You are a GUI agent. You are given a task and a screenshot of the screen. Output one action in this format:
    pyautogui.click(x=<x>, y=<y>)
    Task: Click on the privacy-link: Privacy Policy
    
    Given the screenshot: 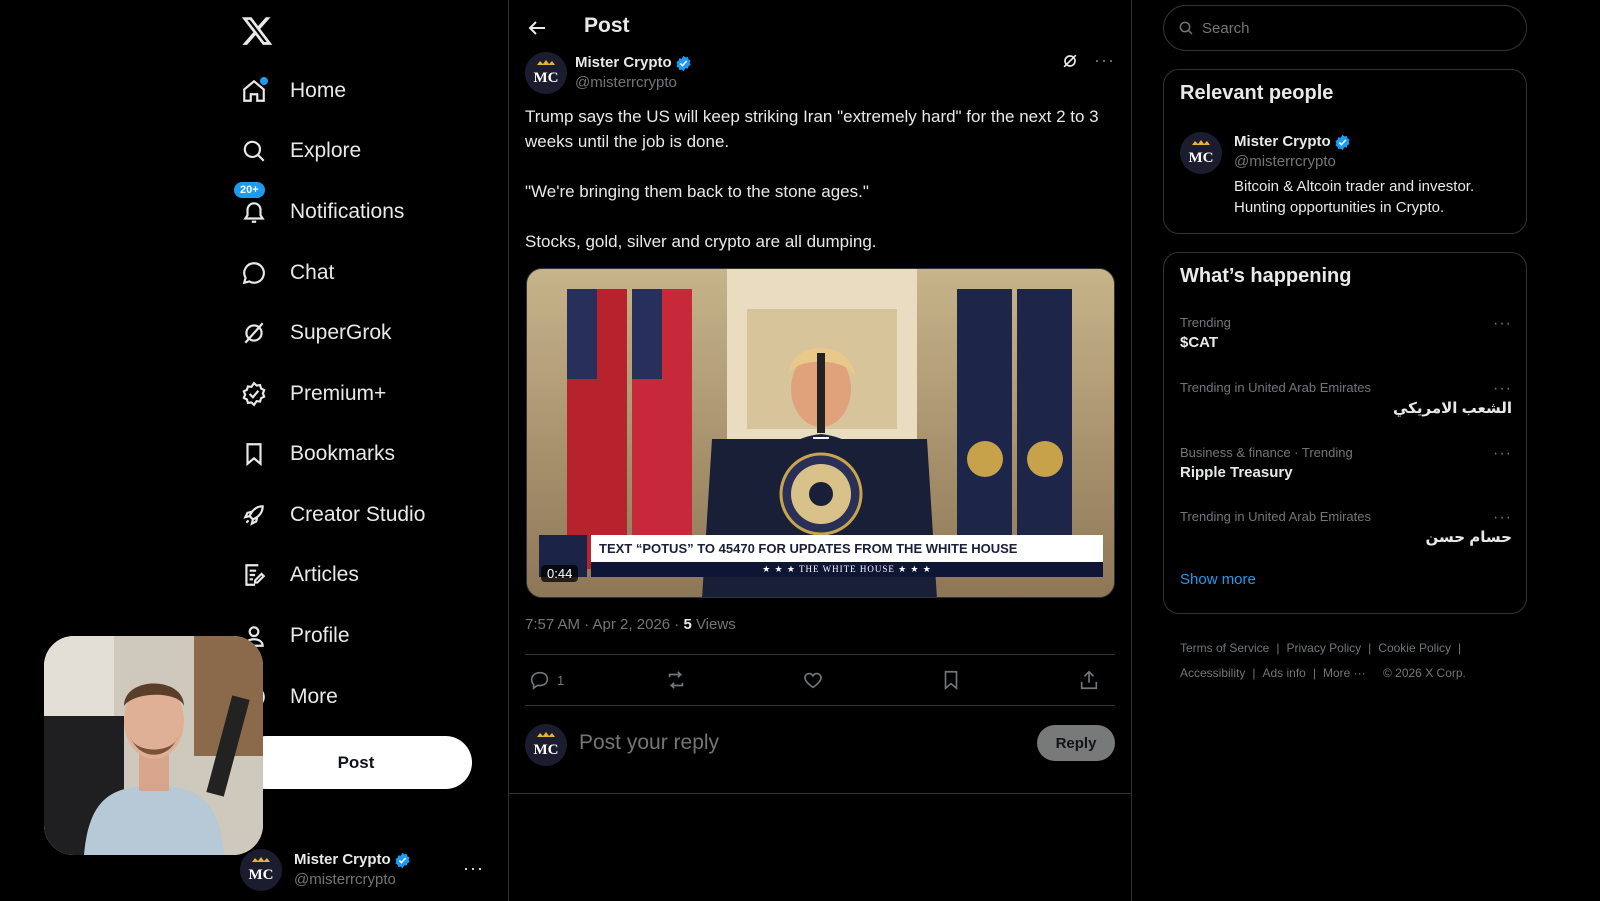 What is the action you would take?
    pyautogui.click(x=1323, y=648)
    